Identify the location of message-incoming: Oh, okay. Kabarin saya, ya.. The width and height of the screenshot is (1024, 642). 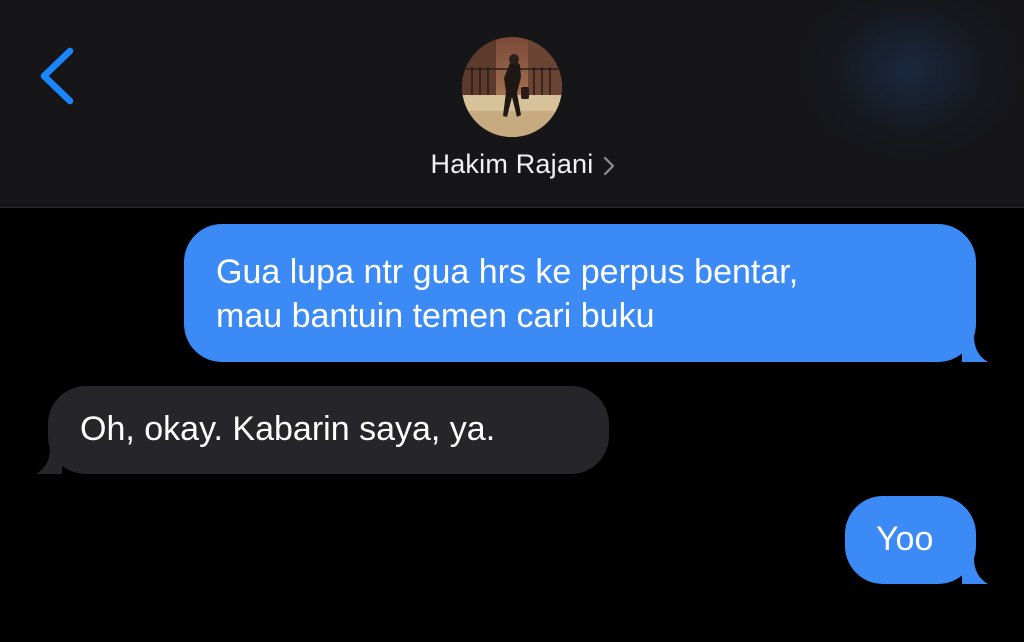
(322, 430).